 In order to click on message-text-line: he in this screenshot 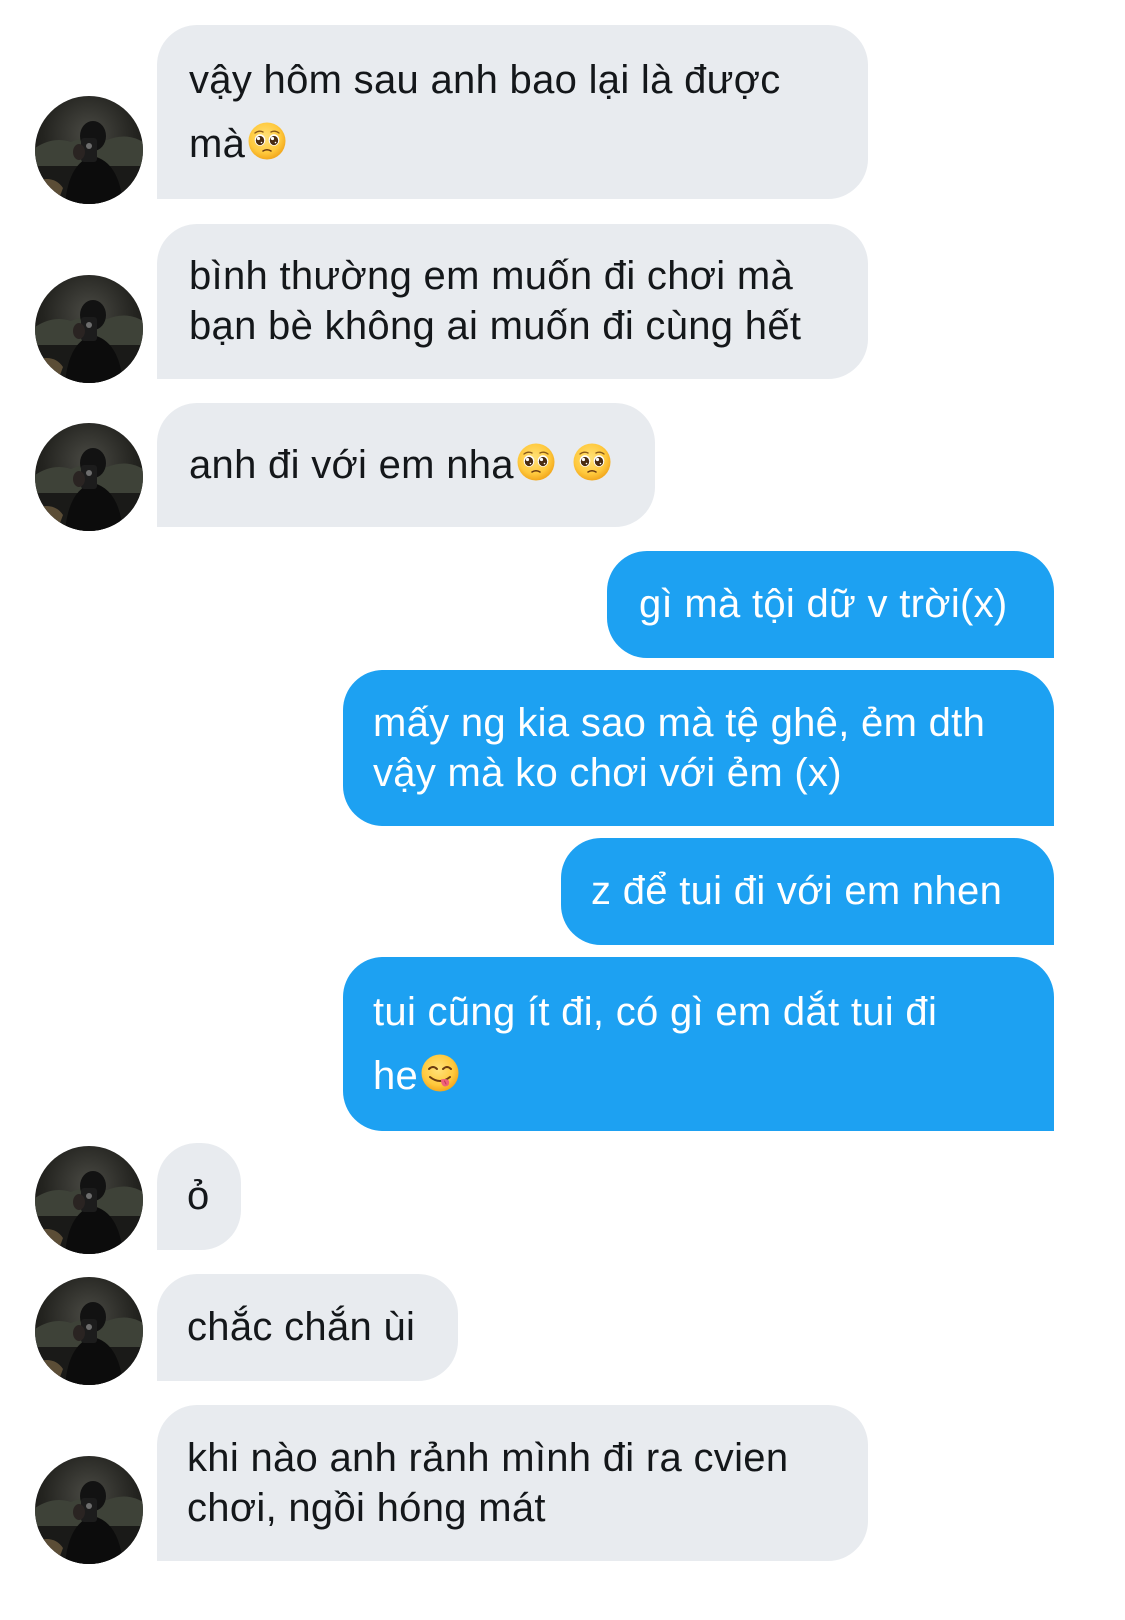, I will do `click(396, 1076)`.